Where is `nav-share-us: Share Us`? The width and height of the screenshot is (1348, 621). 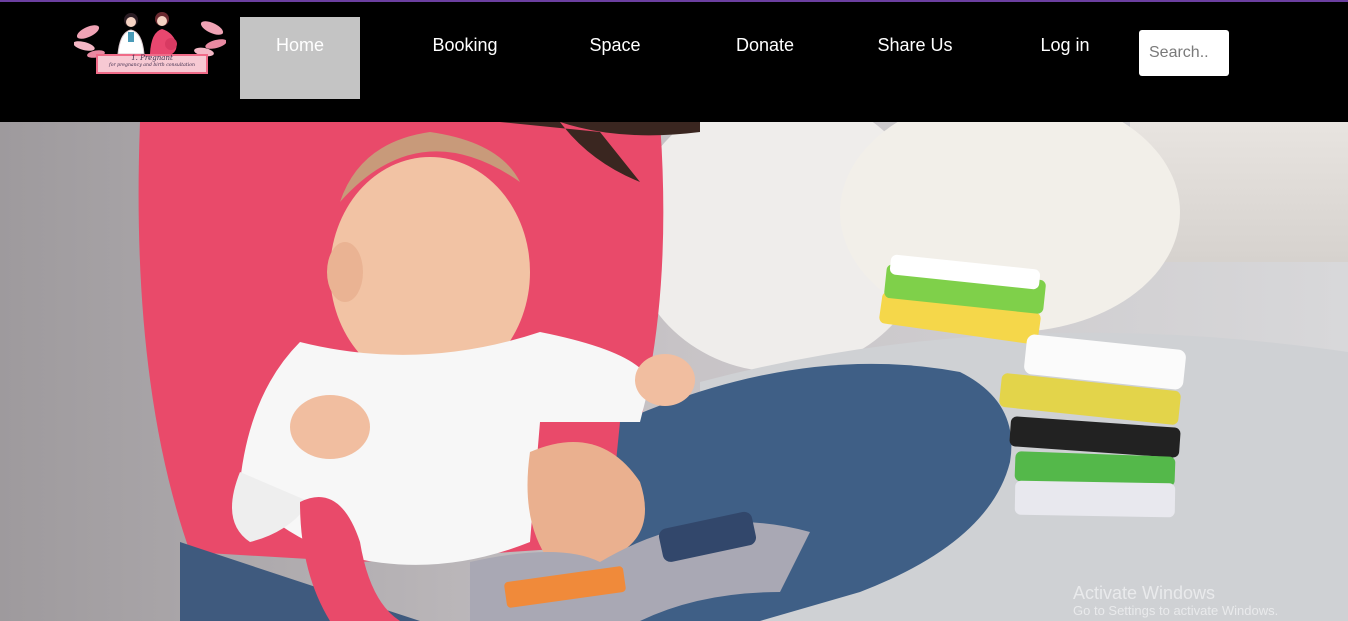 nav-share-us: Share Us is located at coordinates (915, 58).